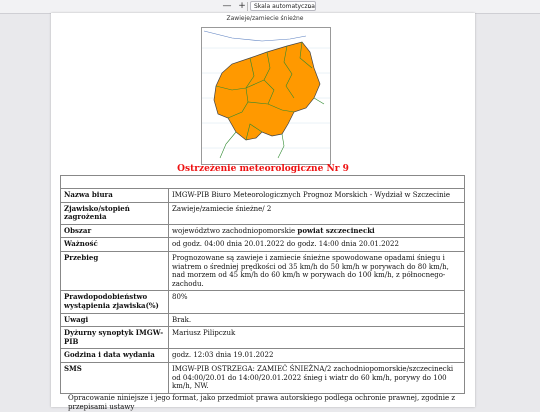 The height and width of the screenshot is (412, 540). What do you see at coordinates (114, 355) in the screenshot?
I see `row-key: Godzina i data wydania` at bounding box center [114, 355].